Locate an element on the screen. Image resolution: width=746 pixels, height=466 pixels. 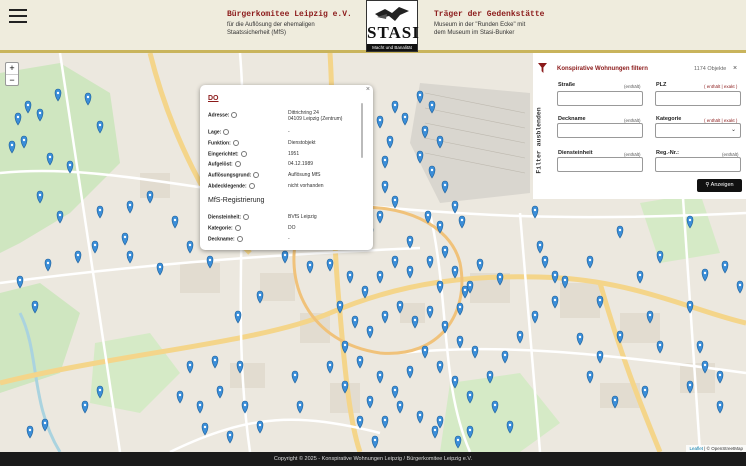
plz-match-option: ( enthält | exakt ) is located at coordinates (720, 86).